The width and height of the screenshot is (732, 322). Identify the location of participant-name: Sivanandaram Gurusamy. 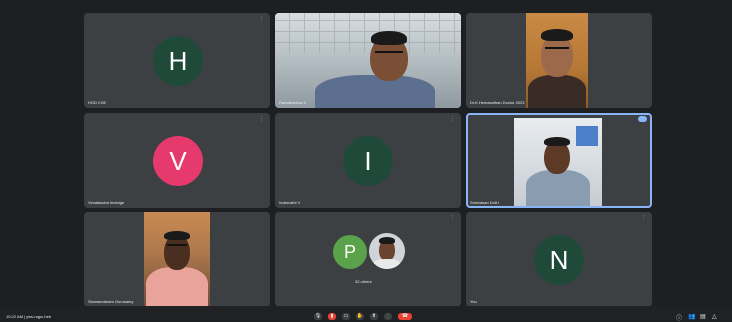
(111, 301).